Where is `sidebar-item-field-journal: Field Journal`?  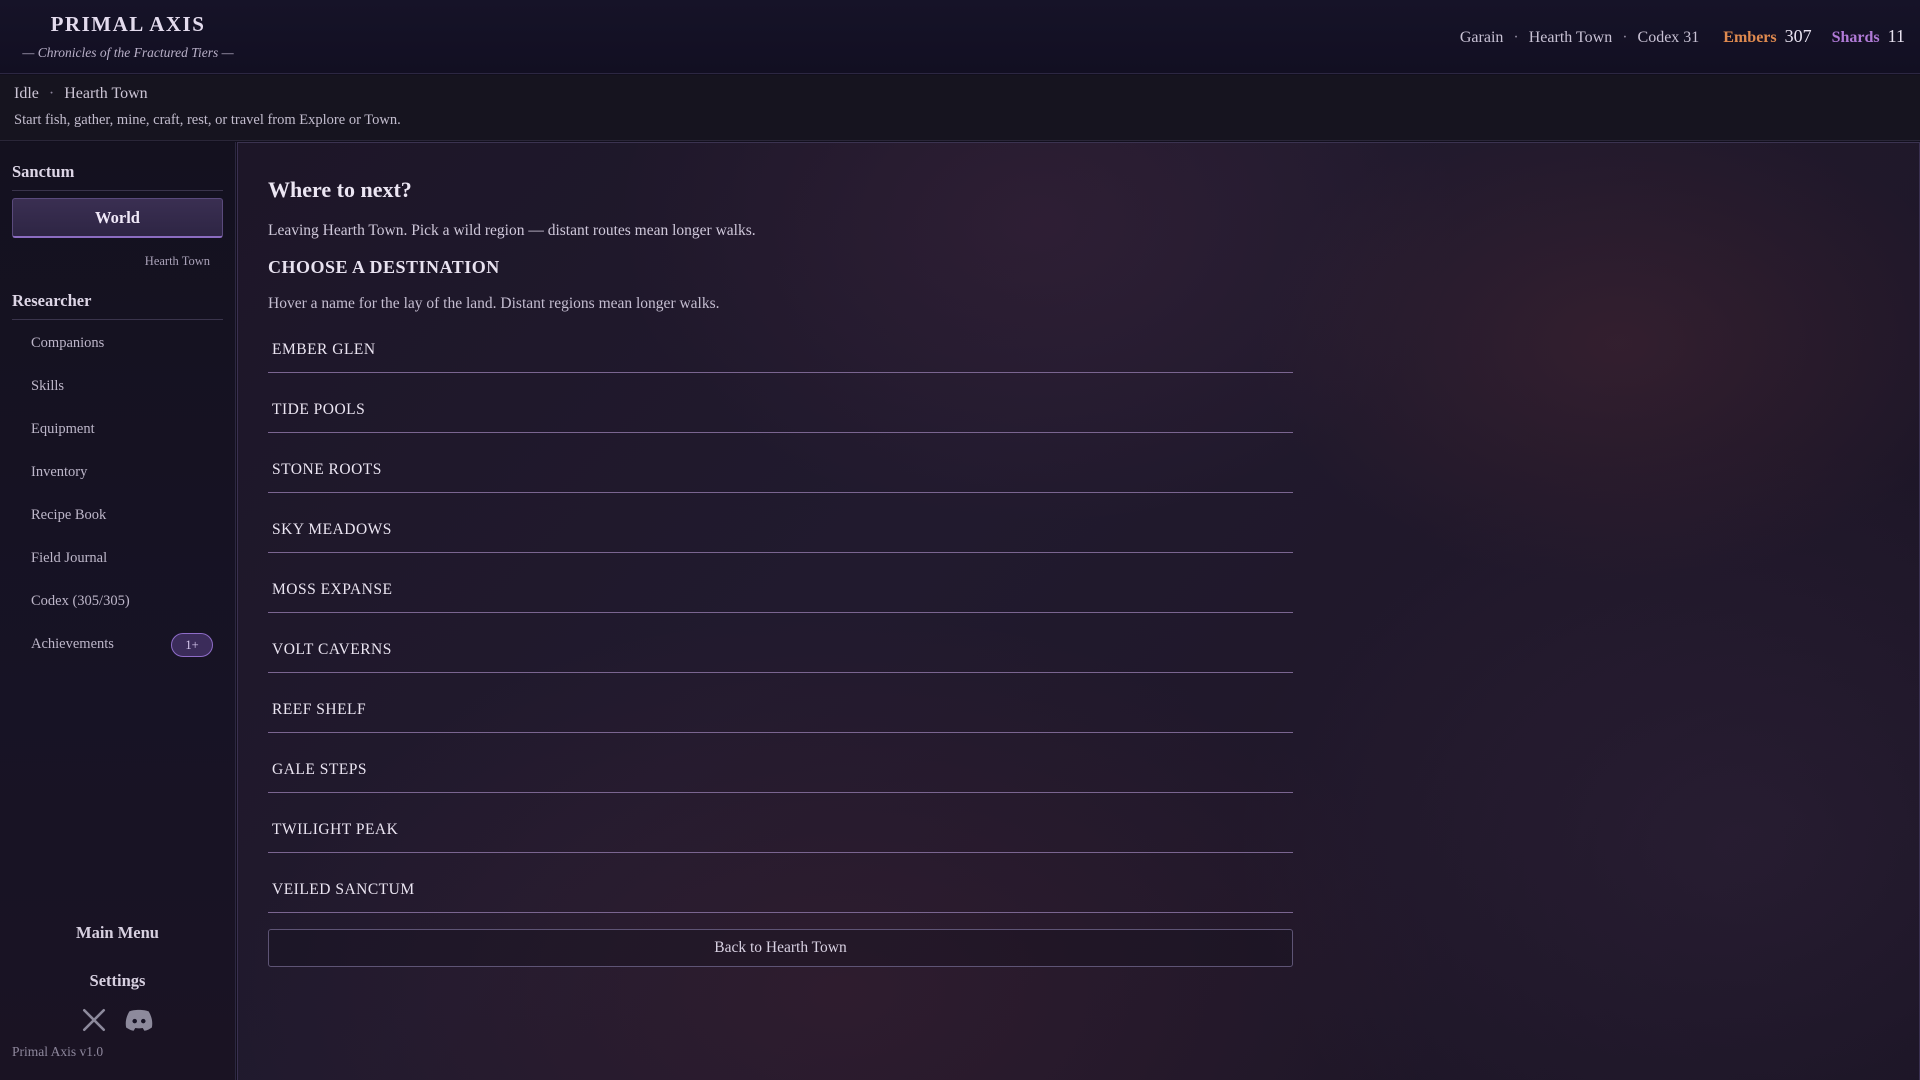
sidebar-item-field-journal: Field Journal is located at coordinates (69, 558).